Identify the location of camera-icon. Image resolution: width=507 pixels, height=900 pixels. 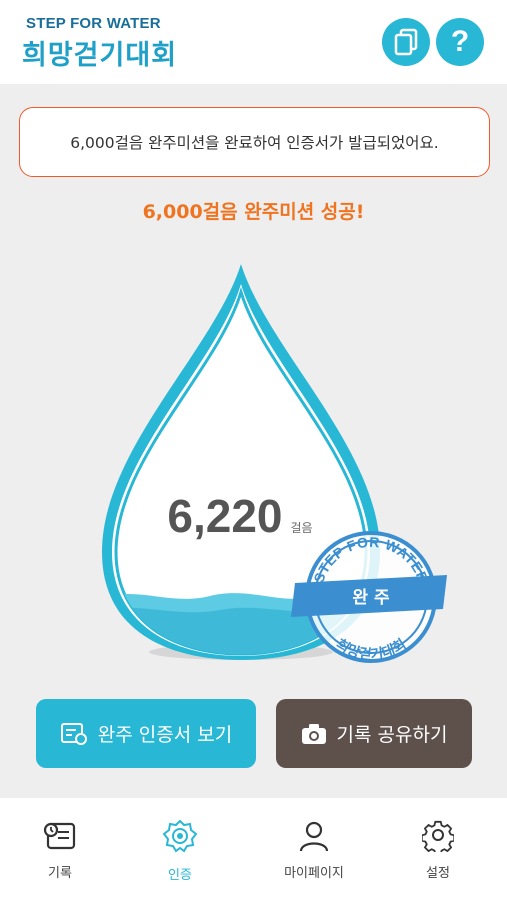
(313, 733).